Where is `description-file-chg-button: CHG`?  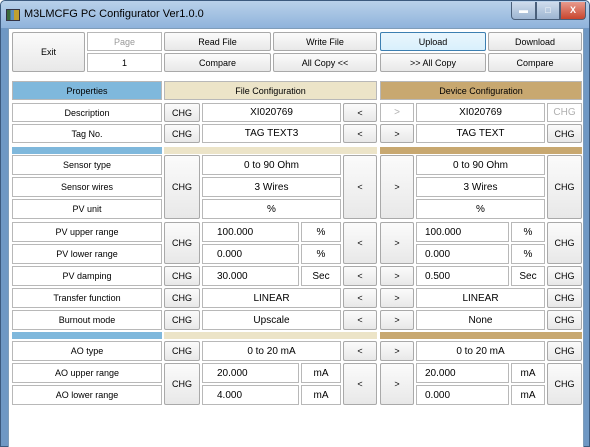 description-file-chg-button: CHG is located at coordinates (182, 112).